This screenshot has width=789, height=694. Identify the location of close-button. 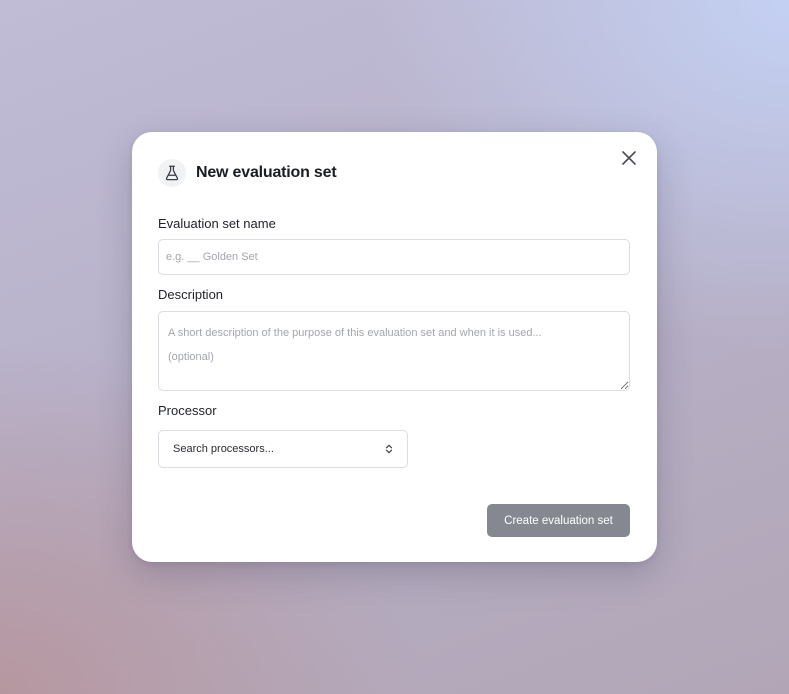
(629, 158).